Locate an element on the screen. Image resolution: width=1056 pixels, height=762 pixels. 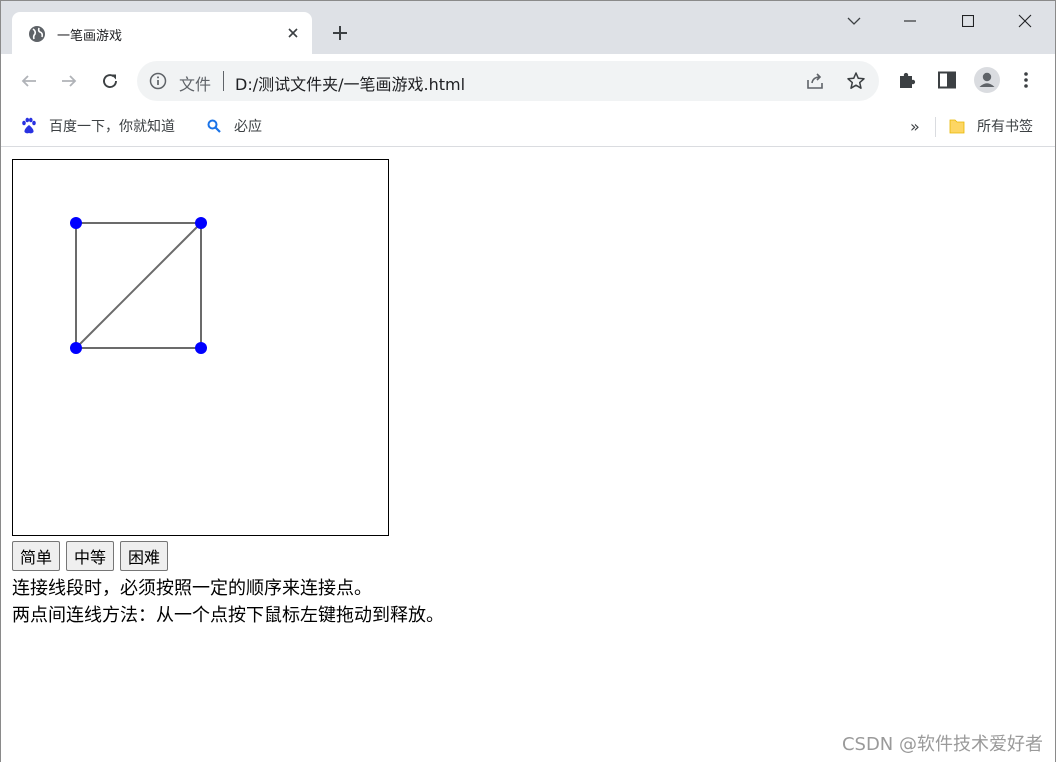
easy-button: 简单 is located at coordinates (36, 556).